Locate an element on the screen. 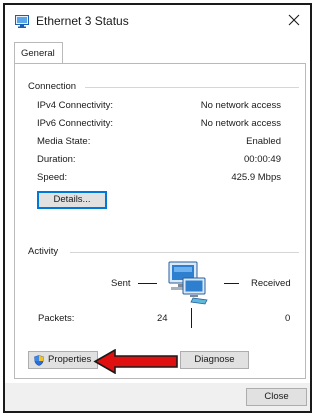  ipv4-connectivity-value: No network access is located at coordinates (240, 105).